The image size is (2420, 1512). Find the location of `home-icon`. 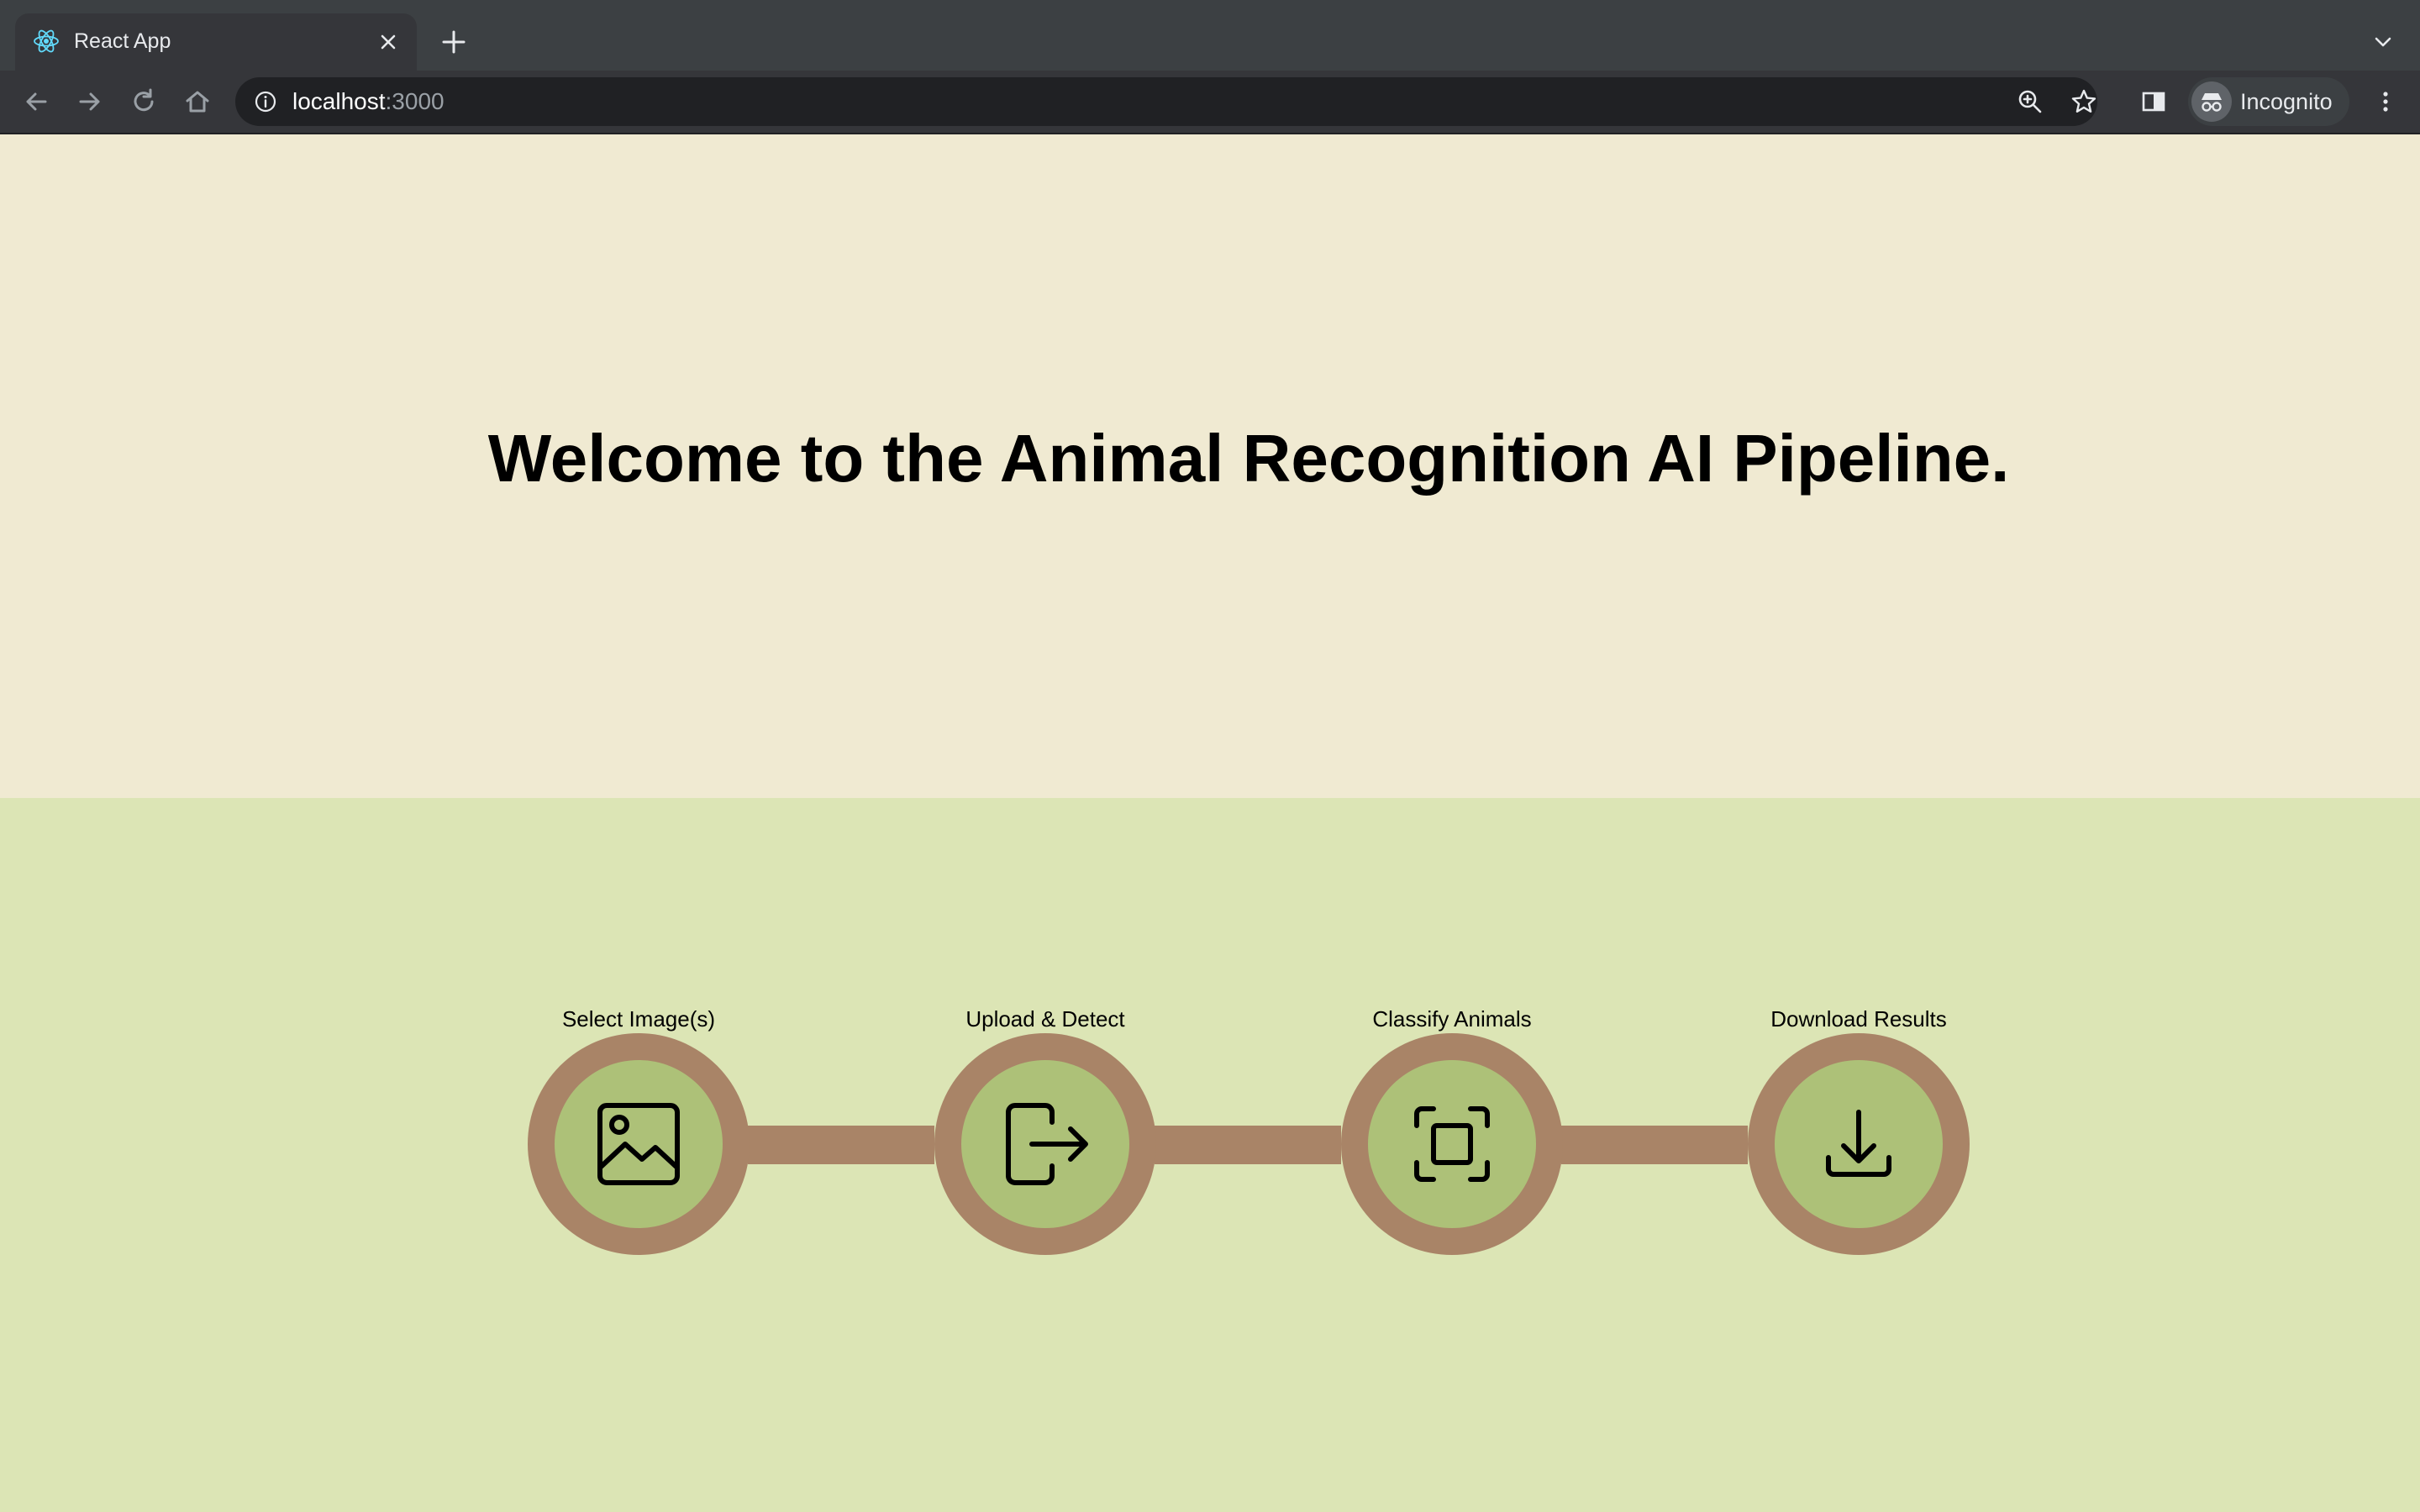

home-icon is located at coordinates (197, 102).